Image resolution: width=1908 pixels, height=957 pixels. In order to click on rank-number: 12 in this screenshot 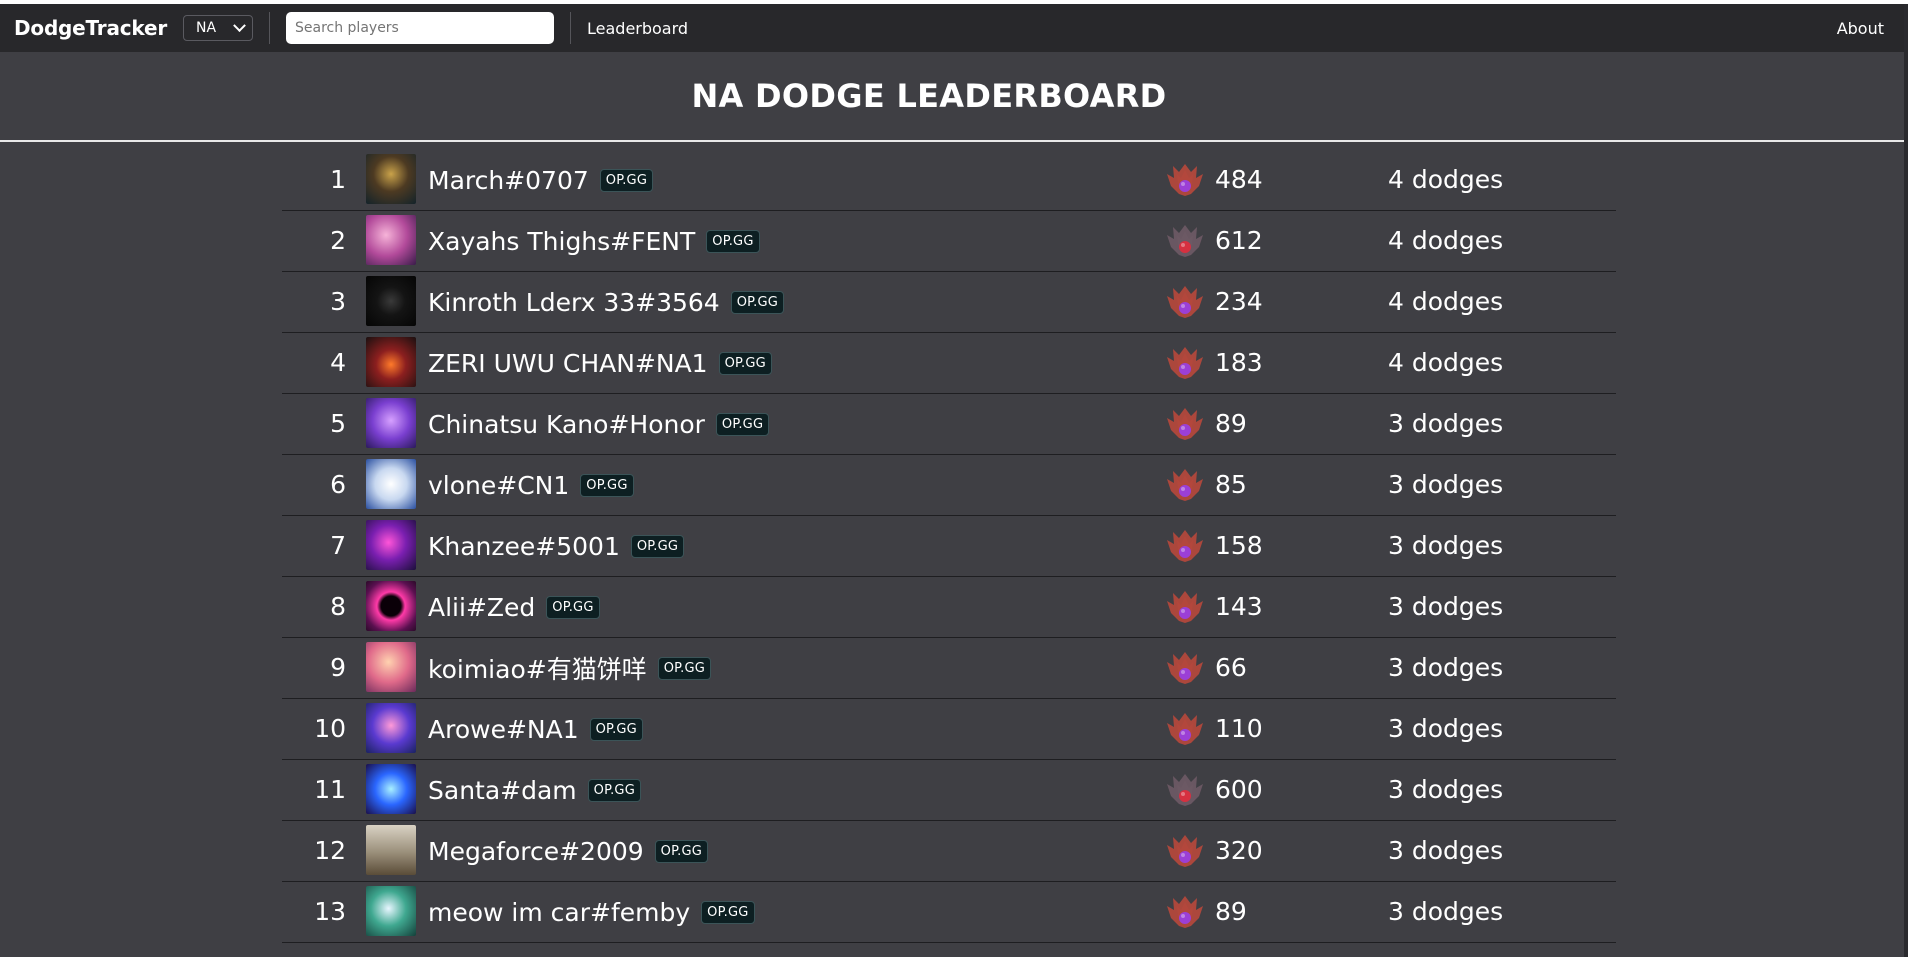, I will do `click(330, 850)`.